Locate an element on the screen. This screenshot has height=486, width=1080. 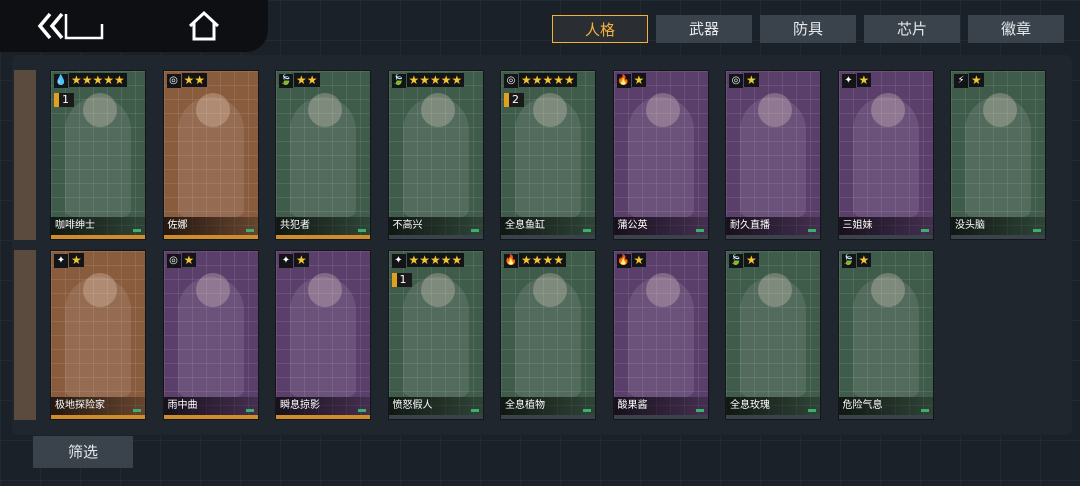
persona-card: 🔥 ★ 蒲公英 is located at coordinates (660, 155).